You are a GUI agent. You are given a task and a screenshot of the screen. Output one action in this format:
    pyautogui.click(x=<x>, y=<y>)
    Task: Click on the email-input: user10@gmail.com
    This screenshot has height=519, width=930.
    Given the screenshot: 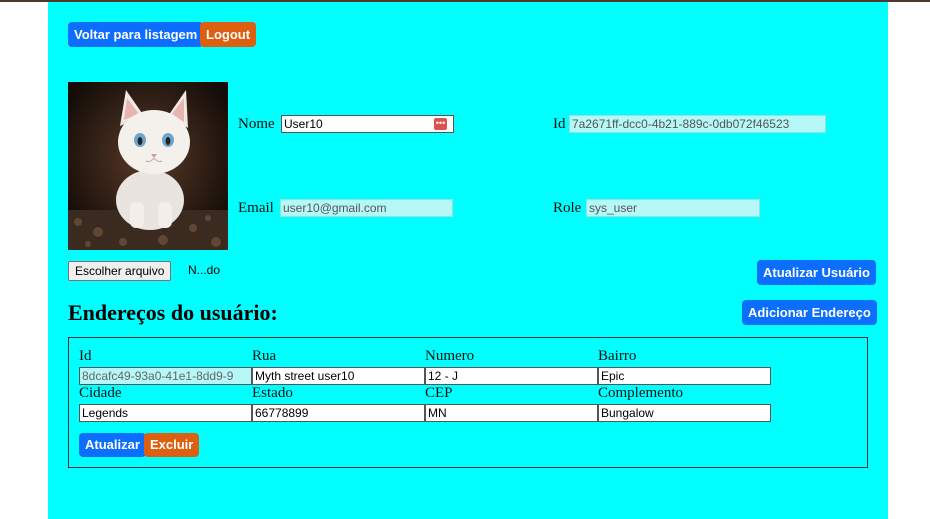 What is the action you would take?
    pyautogui.click(x=366, y=208)
    